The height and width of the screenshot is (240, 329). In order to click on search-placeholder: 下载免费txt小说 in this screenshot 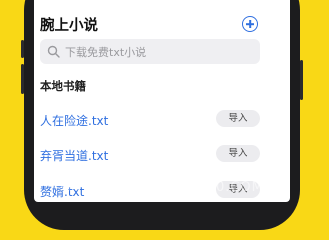, I will do `click(106, 52)`.